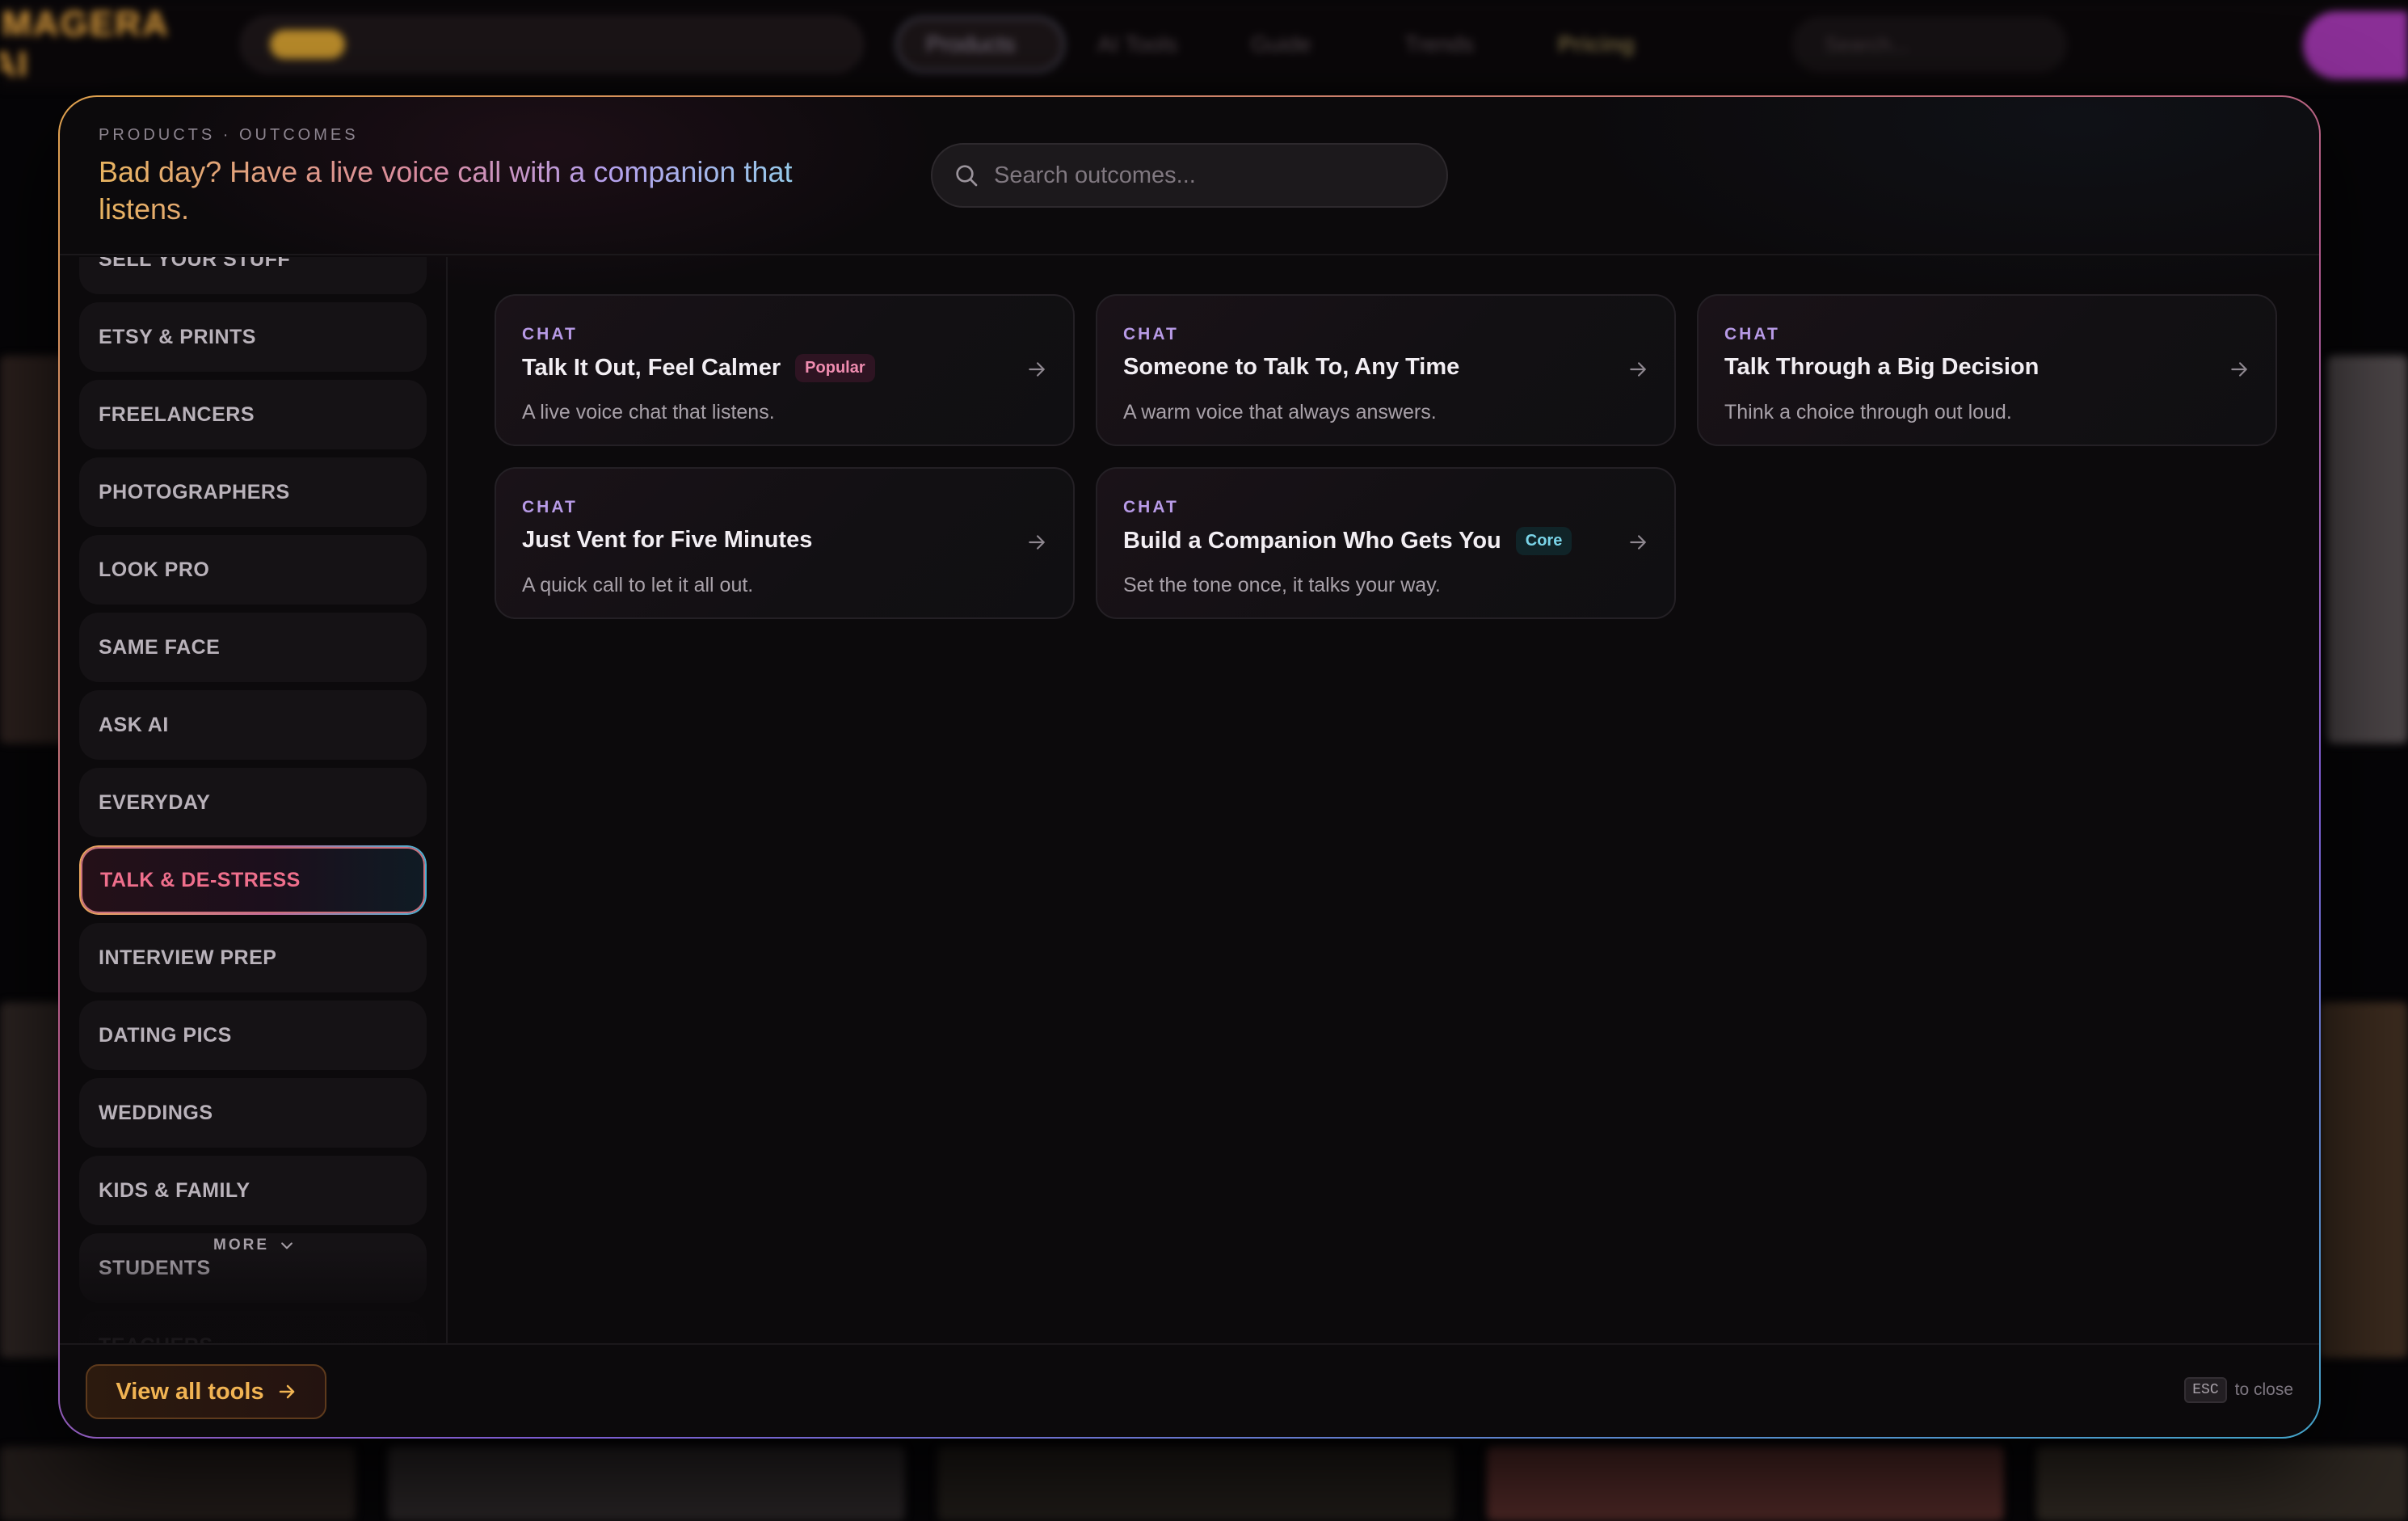 This screenshot has width=2408, height=1521. What do you see at coordinates (253, 415) in the screenshot?
I see `sidebar-item-freelancers: FREELANCERS` at bounding box center [253, 415].